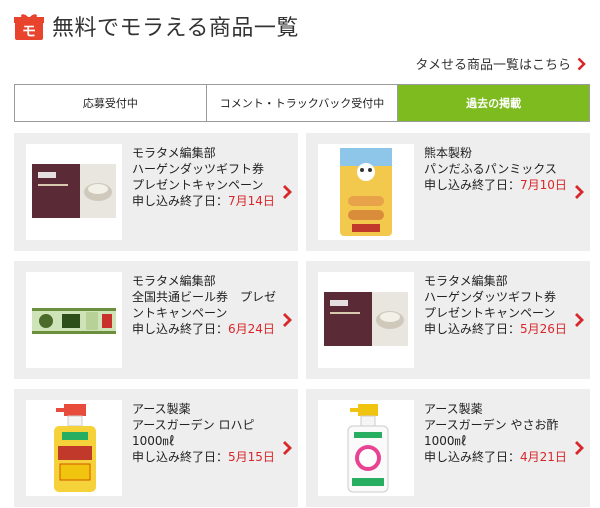 The height and width of the screenshot is (508, 600). I want to click on tab-bar: 応募受付中 コメント・トラックバック受付中 過去の掲載, so click(302, 103).